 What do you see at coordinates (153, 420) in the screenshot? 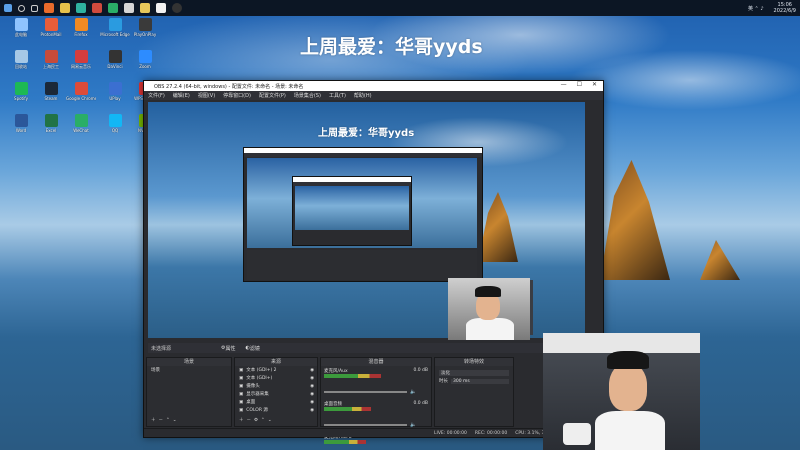
I see `add-scene-button: ＋` at bounding box center [153, 420].